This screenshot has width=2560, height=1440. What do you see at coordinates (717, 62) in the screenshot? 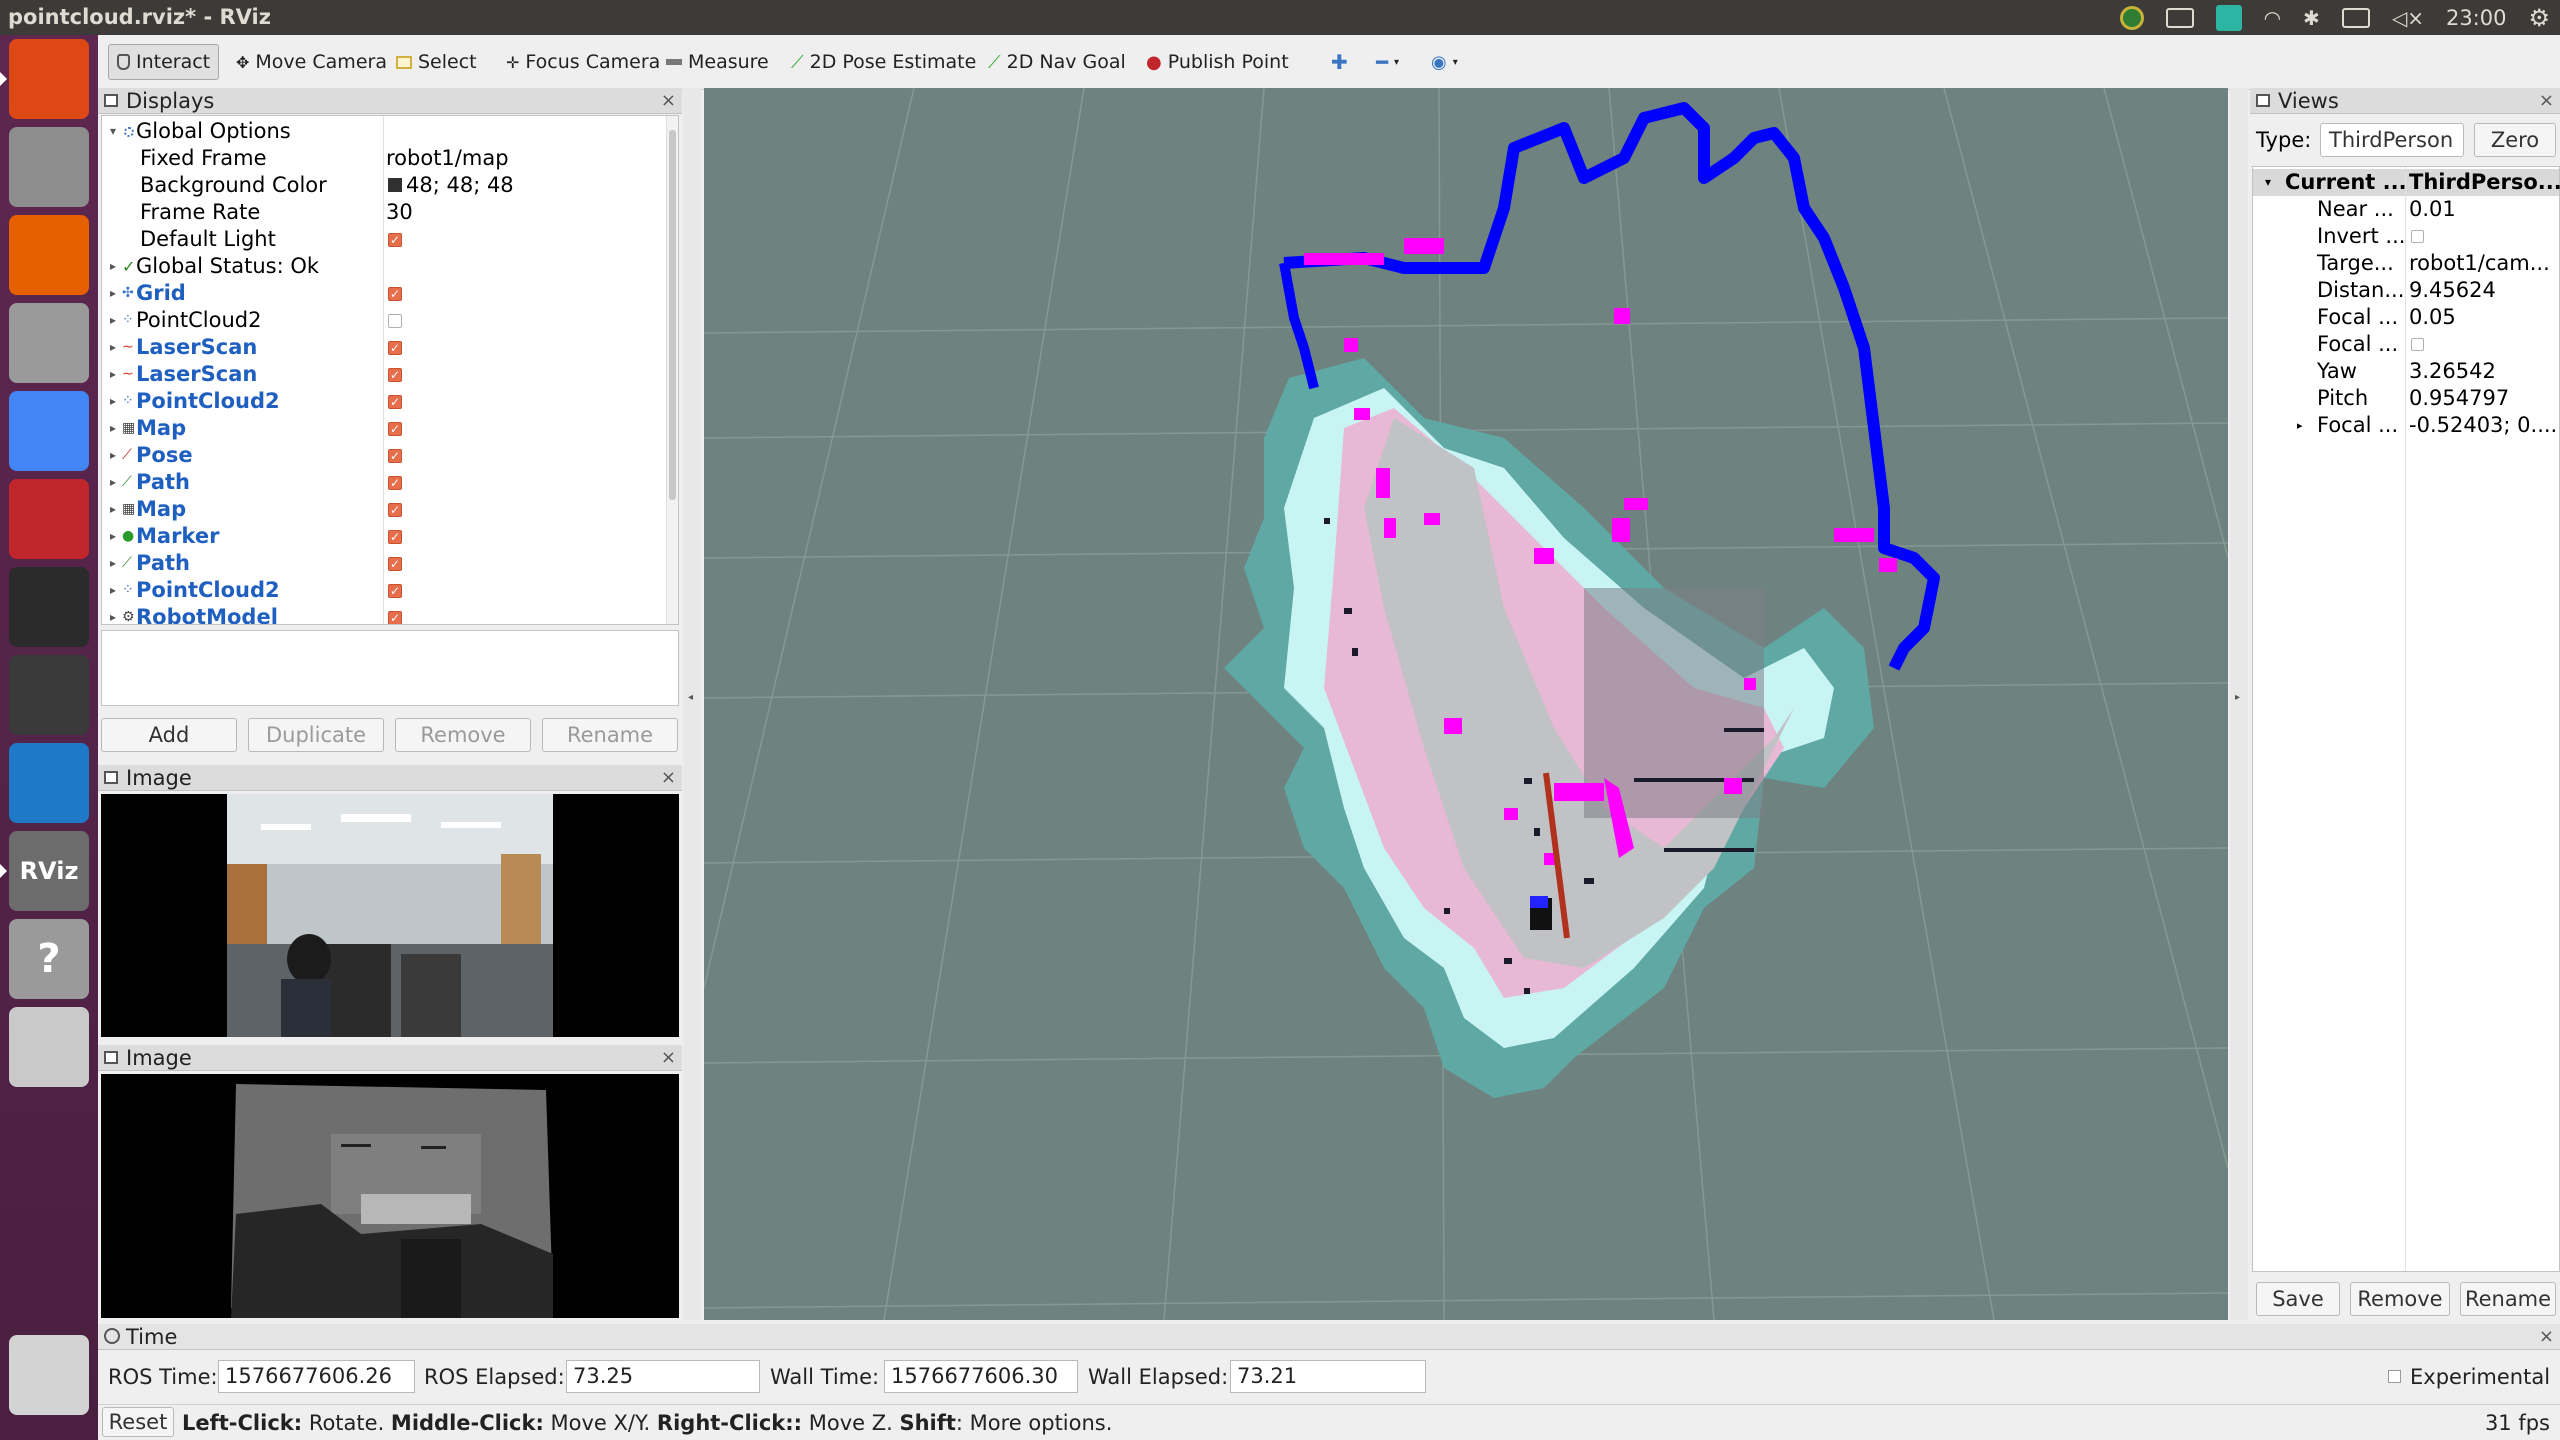
I see `measure-tool: Measure` at bounding box center [717, 62].